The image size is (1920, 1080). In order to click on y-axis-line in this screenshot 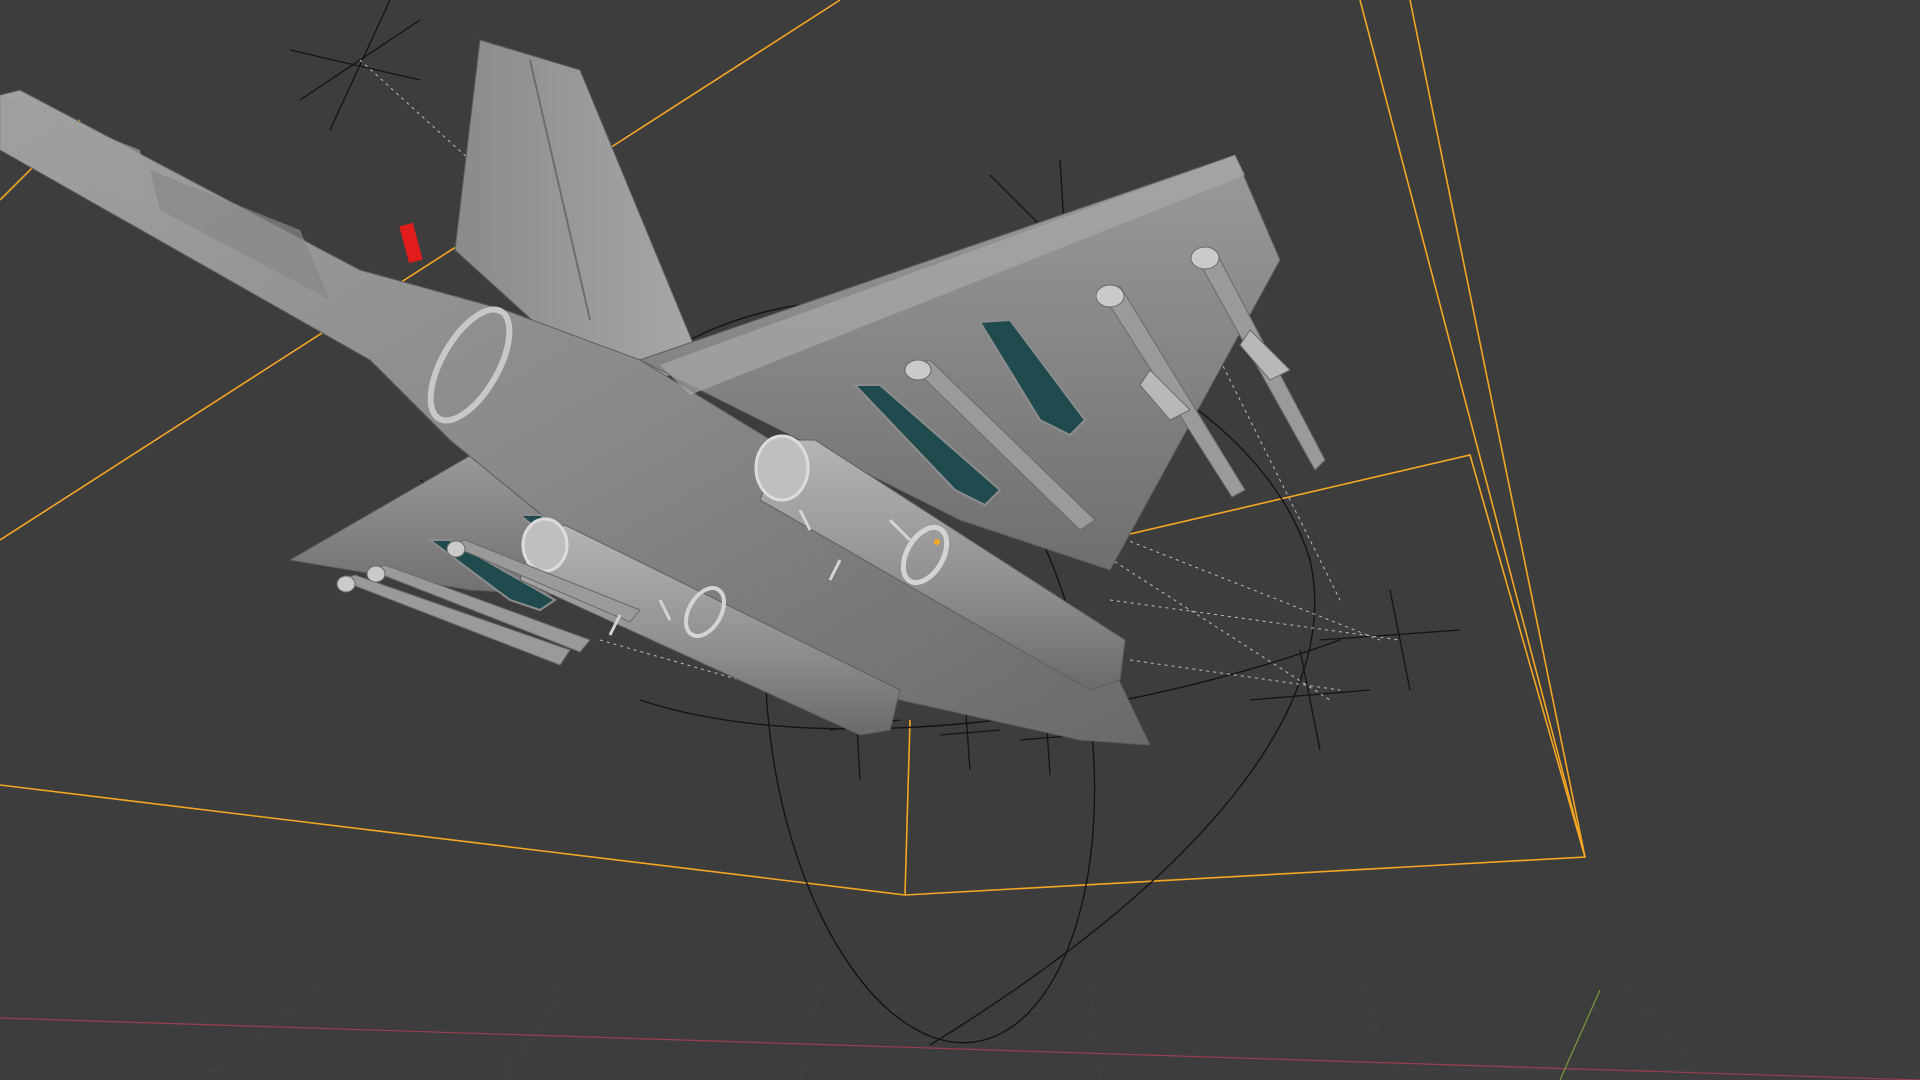, I will do `click(1580, 1034)`.